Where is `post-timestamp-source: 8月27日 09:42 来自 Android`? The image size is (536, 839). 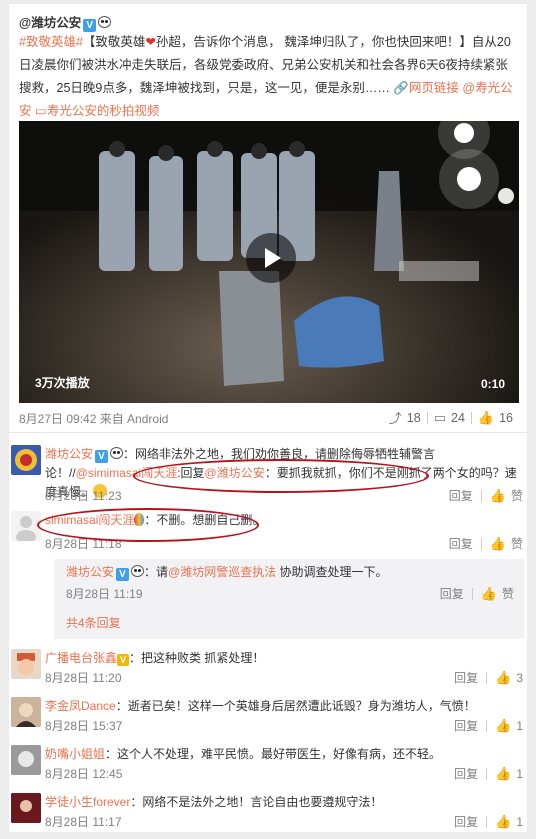
post-timestamp-source: 8月27日 09:42 来自 Android is located at coordinates (94, 419).